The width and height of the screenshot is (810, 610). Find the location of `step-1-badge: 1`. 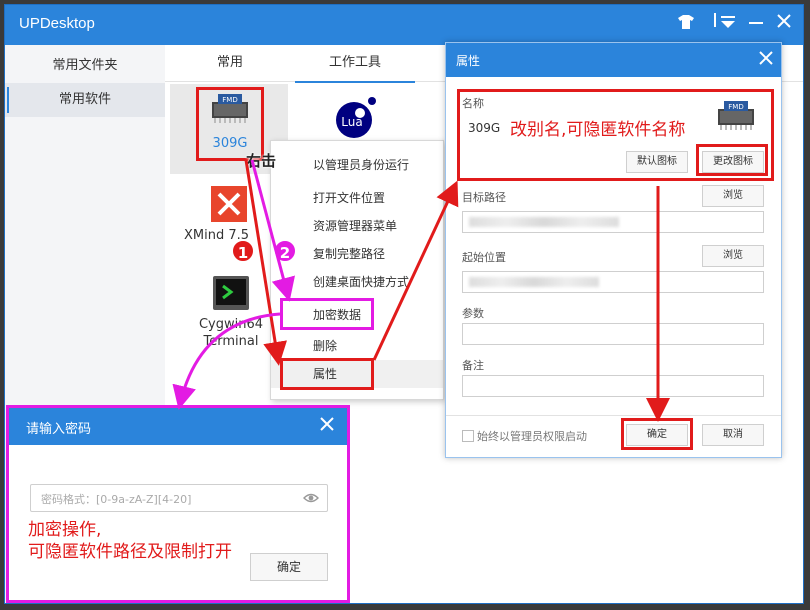

step-1-badge: 1 is located at coordinates (243, 251).